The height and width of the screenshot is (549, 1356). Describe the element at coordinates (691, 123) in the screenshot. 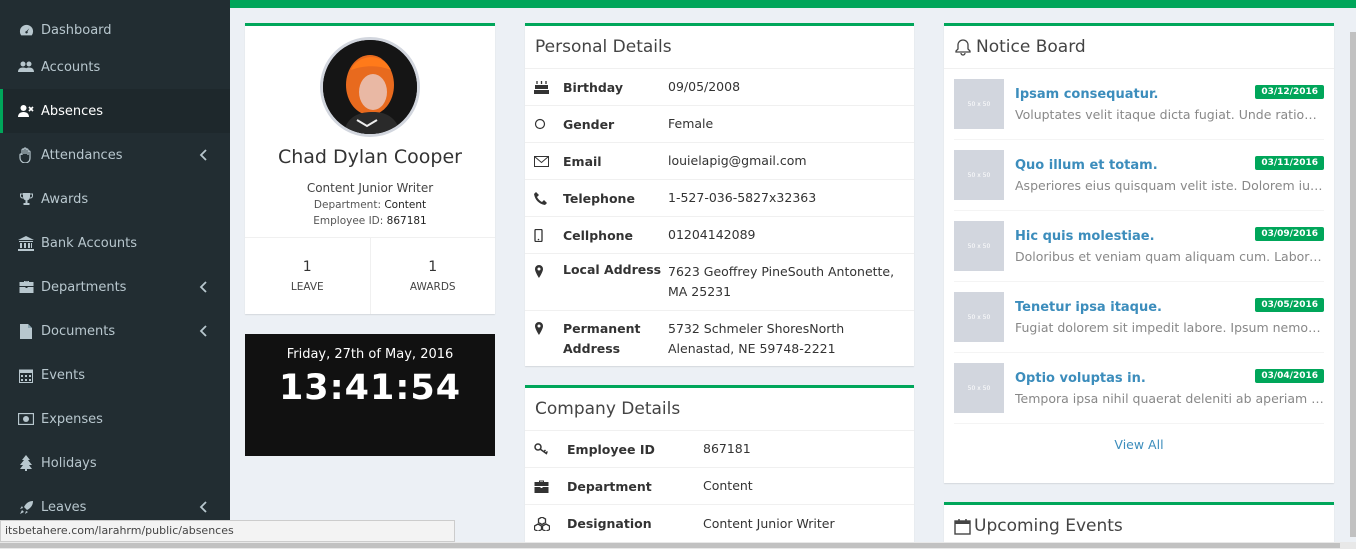

I see `detail-value: Female` at that location.